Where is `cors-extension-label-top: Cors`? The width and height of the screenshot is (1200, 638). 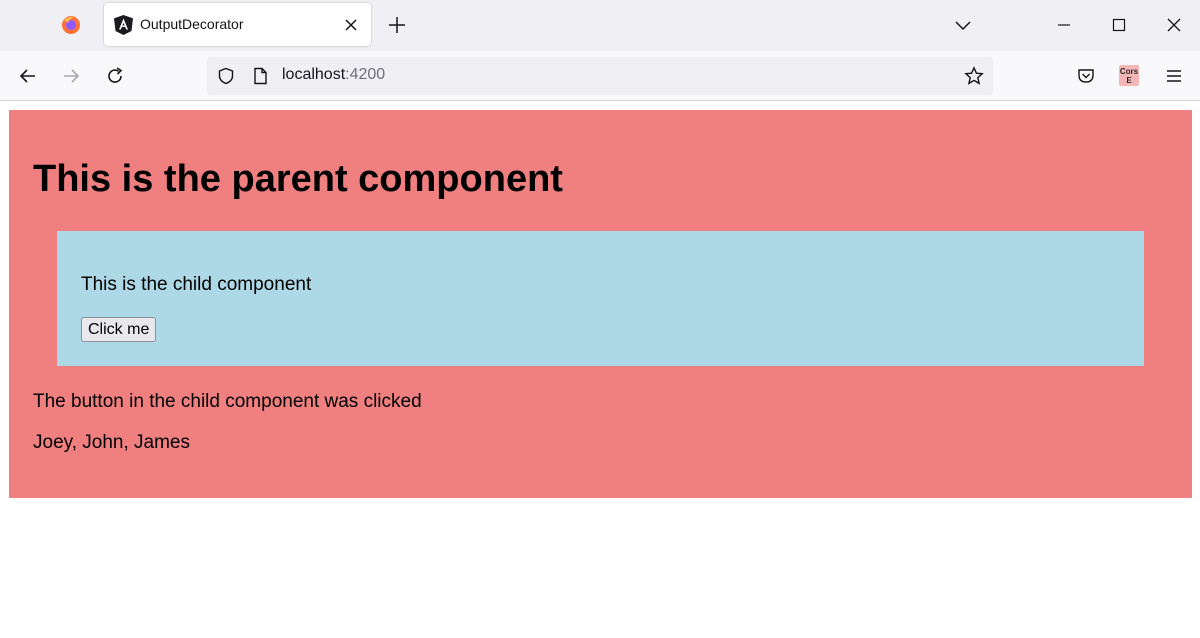 cors-extension-label-top: Cors is located at coordinates (1129, 71).